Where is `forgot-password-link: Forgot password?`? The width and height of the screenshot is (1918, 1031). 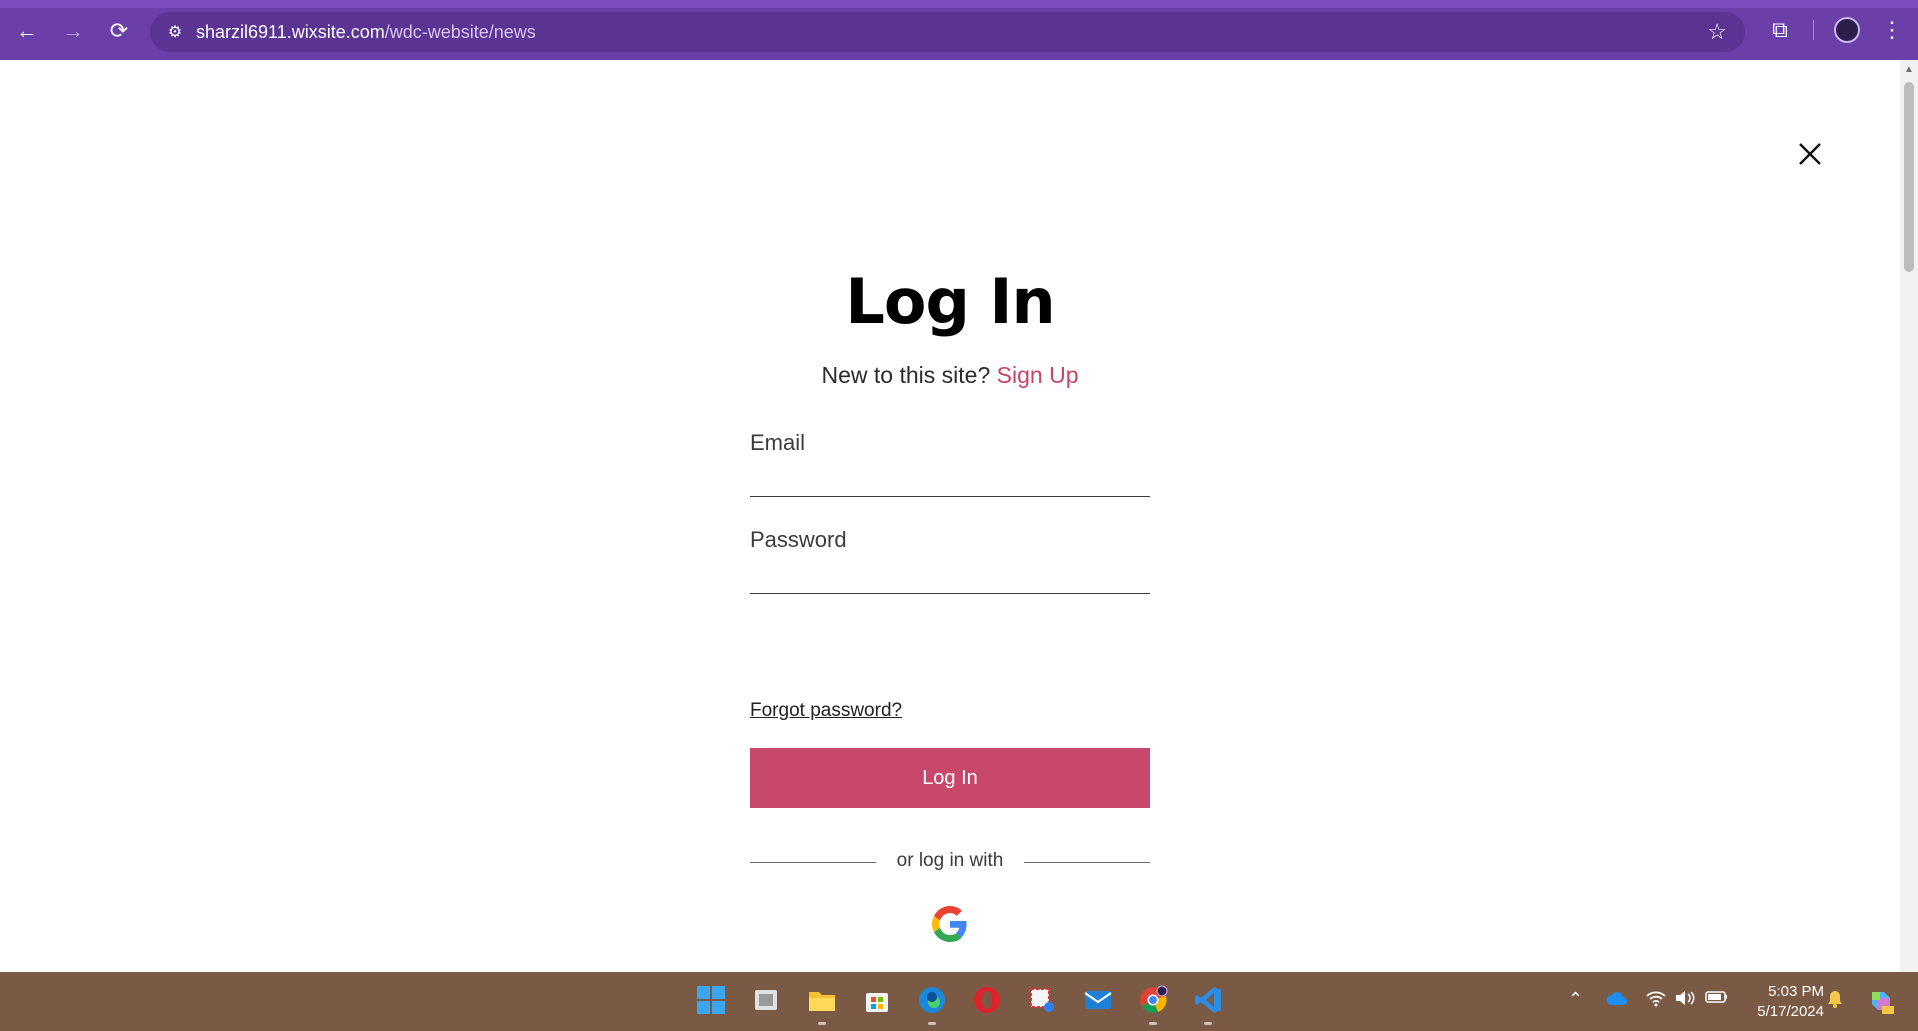
forgot-password-link: Forgot password? is located at coordinates (826, 711).